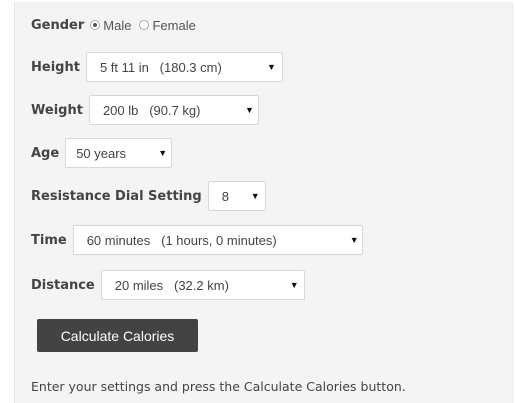 The height and width of the screenshot is (403, 515). Describe the element at coordinates (173, 25) in the screenshot. I see `radio-female-label: Female` at that location.